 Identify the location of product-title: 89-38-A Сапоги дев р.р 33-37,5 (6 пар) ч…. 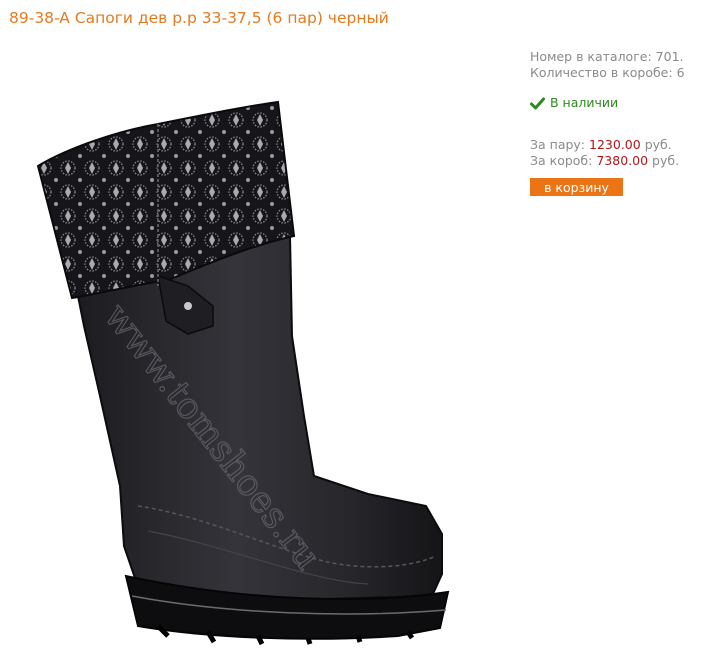
(199, 18).